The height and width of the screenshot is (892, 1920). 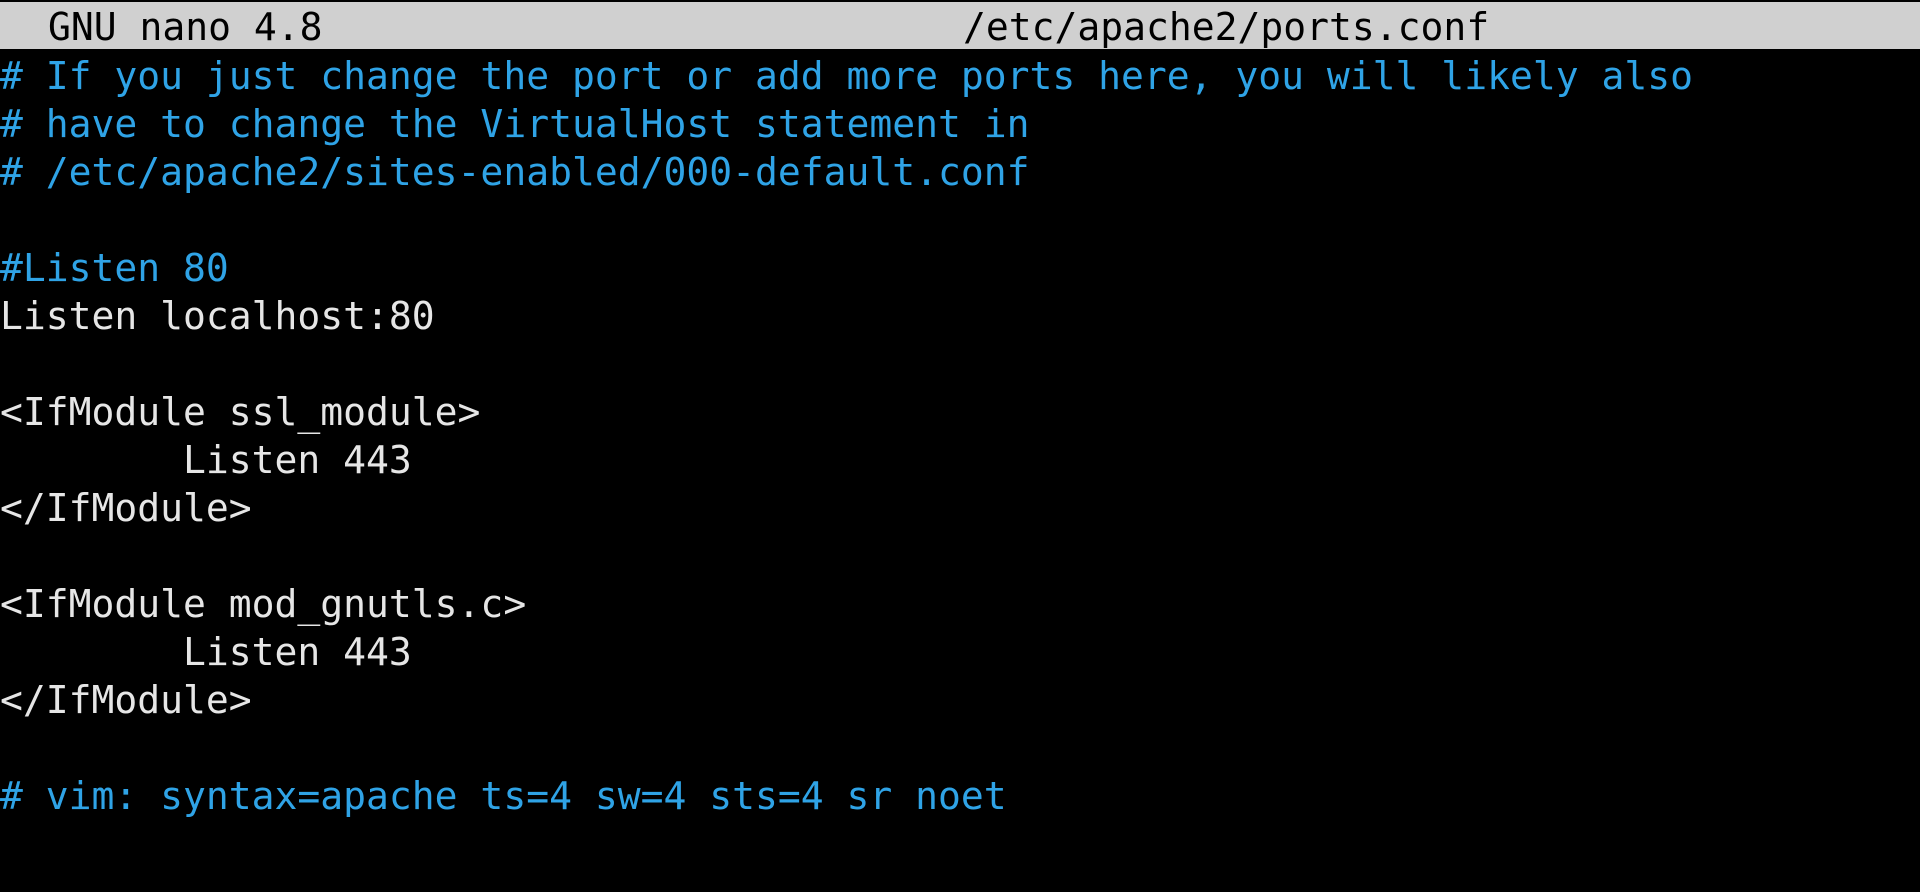 What do you see at coordinates (185, 27) in the screenshot?
I see `app-version-label: GNU nano 4.8` at bounding box center [185, 27].